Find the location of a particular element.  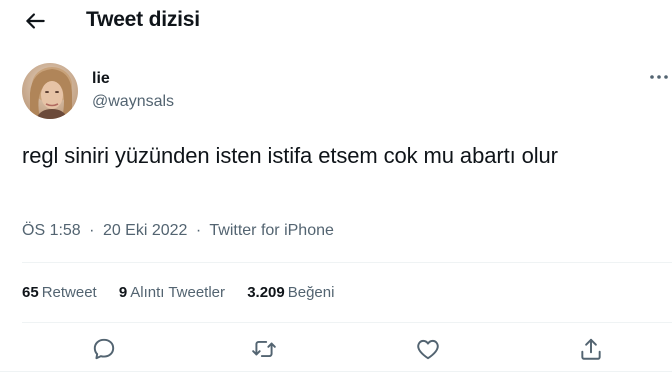

arrow-left-icon is located at coordinates (35, 21).